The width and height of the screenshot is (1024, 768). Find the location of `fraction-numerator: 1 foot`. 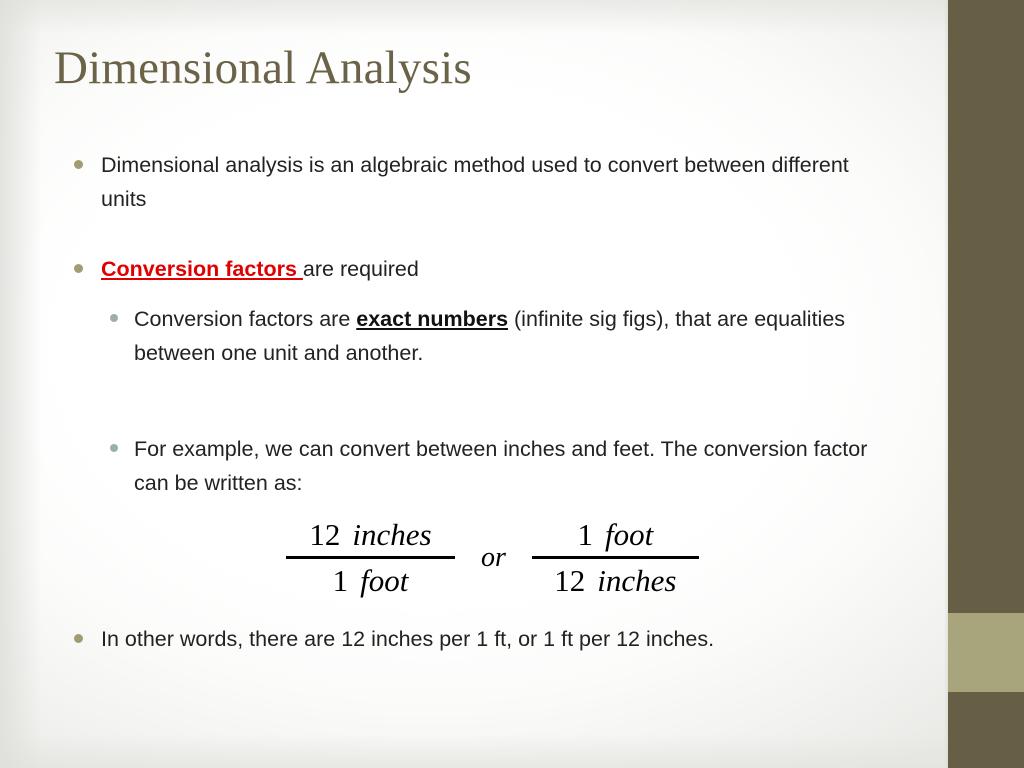

fraction-numerator: 1 foot is located at coordinates (616, 535).